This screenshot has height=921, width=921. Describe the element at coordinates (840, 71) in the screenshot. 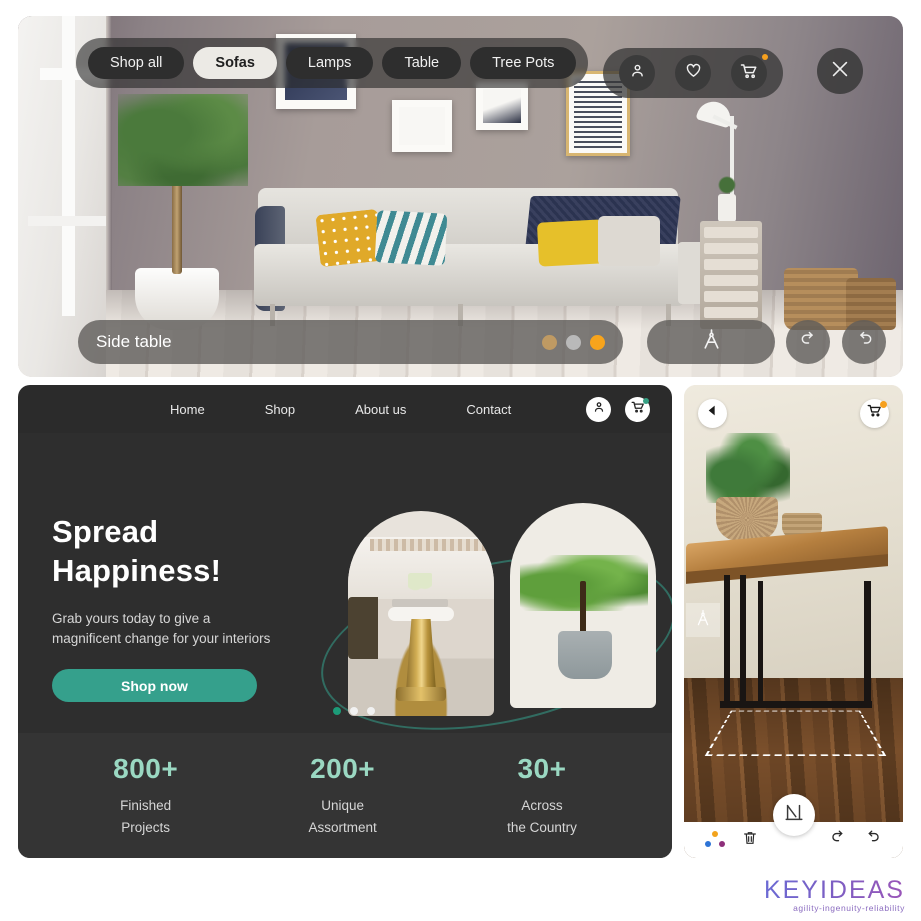

I see `close-button` at that location.